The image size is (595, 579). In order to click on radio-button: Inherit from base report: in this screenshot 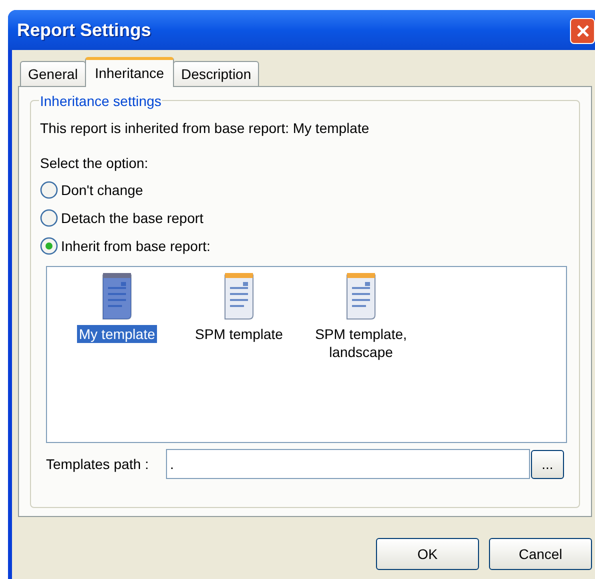, I will do `click(125, 246)`.